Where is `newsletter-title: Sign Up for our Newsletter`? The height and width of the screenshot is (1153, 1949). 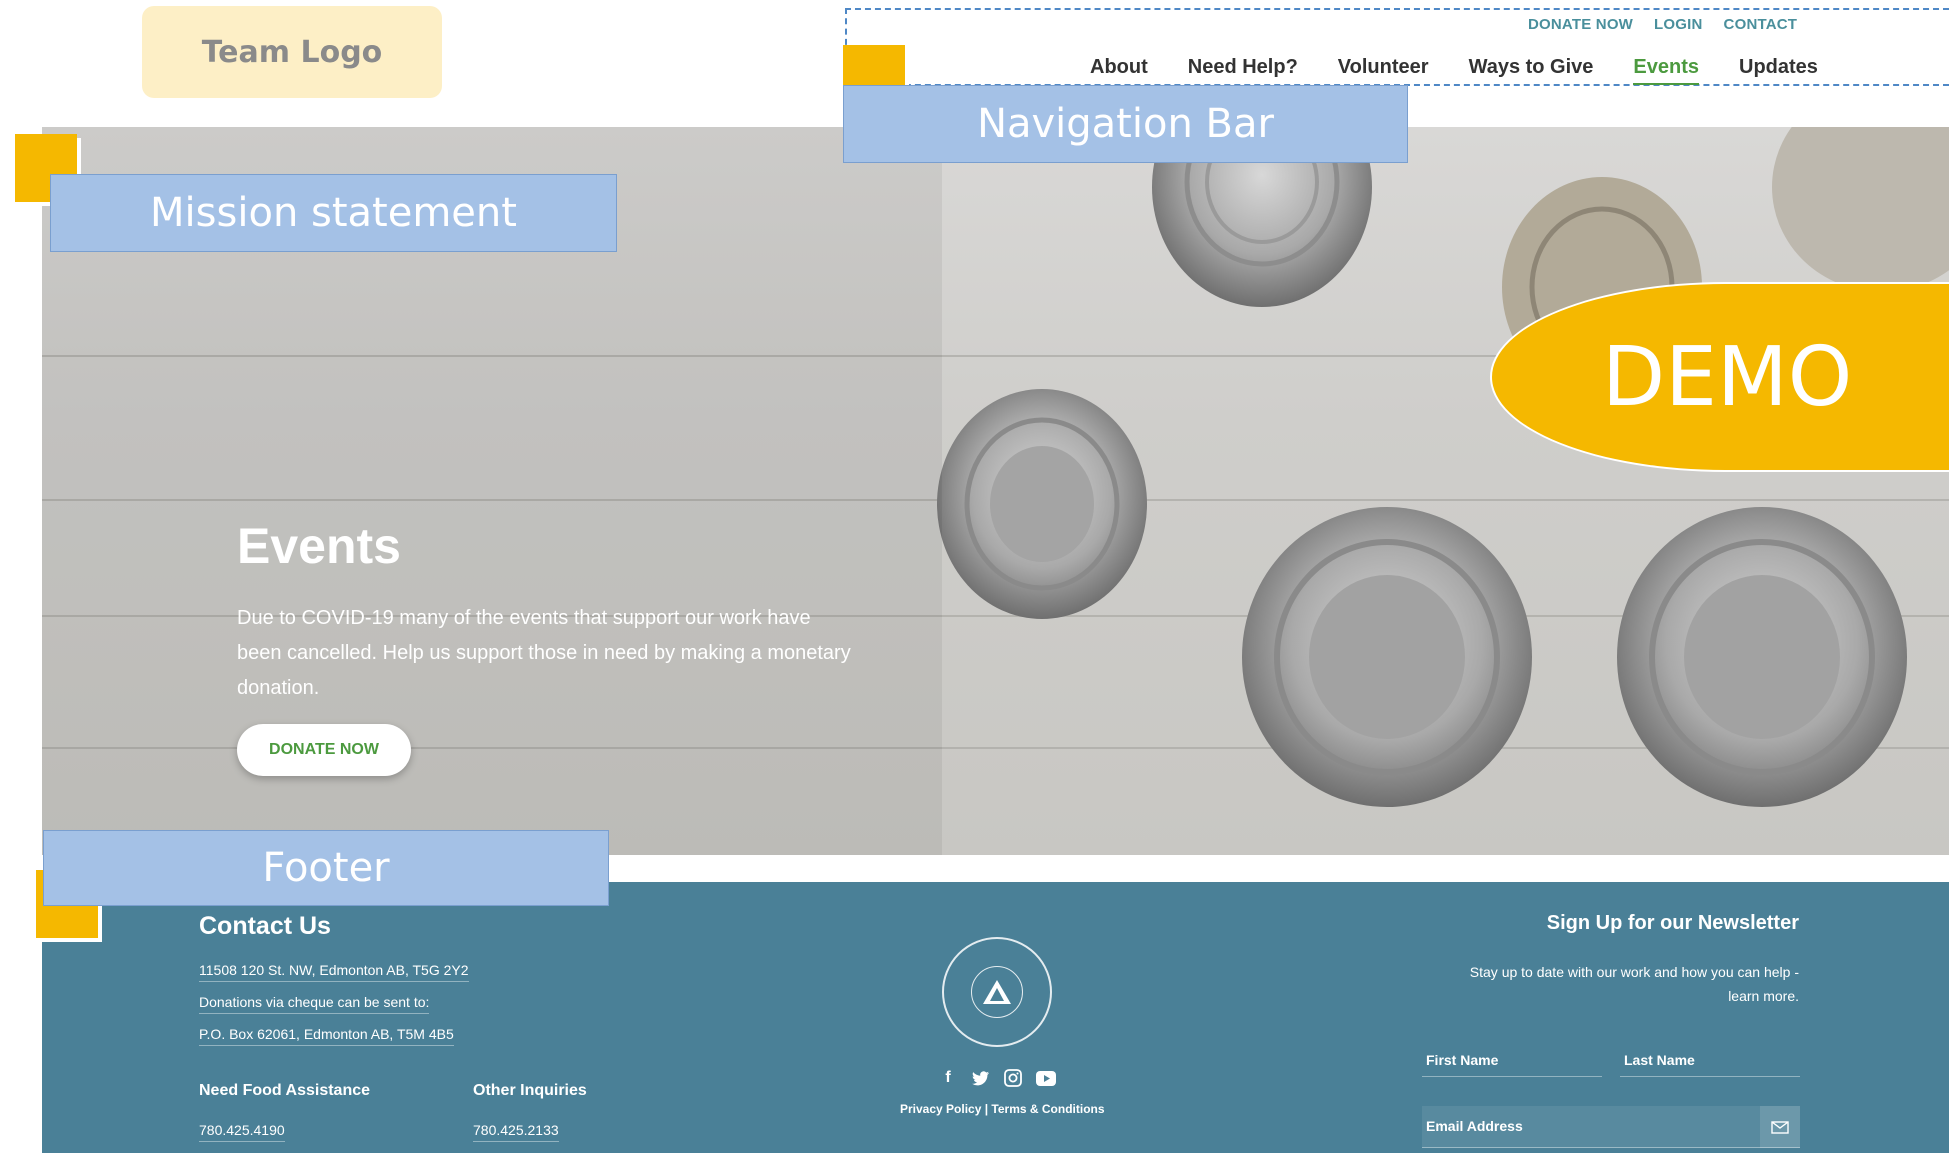 newsletter-title: Sign Up for our Newsletter is located at coordinates (1672, 923).